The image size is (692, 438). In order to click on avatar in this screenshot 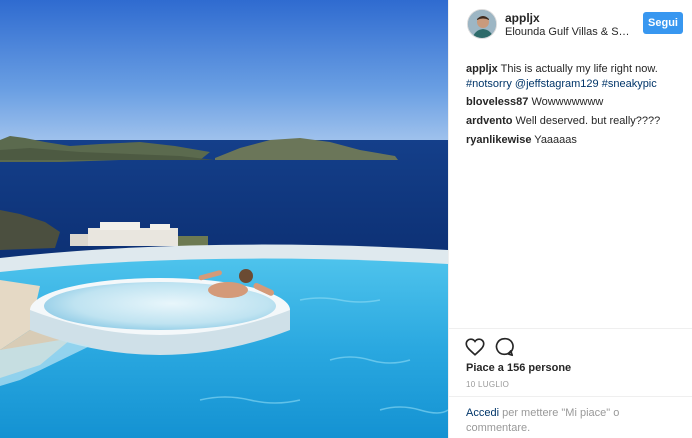, I will do `click(482, 24)`.